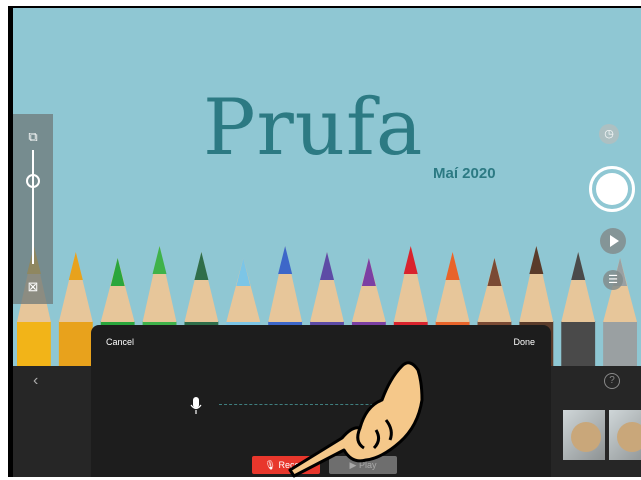  I want to click on grid-off-icon: ⊠, so click(33, 287).